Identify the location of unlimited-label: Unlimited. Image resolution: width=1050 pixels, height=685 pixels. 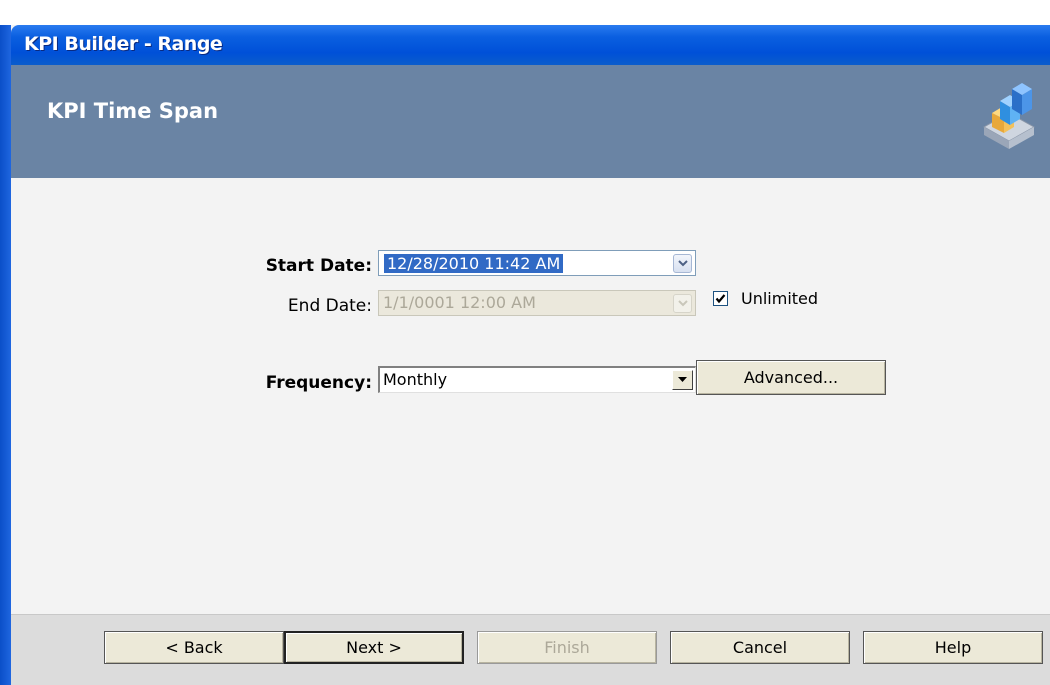
(779, 298).